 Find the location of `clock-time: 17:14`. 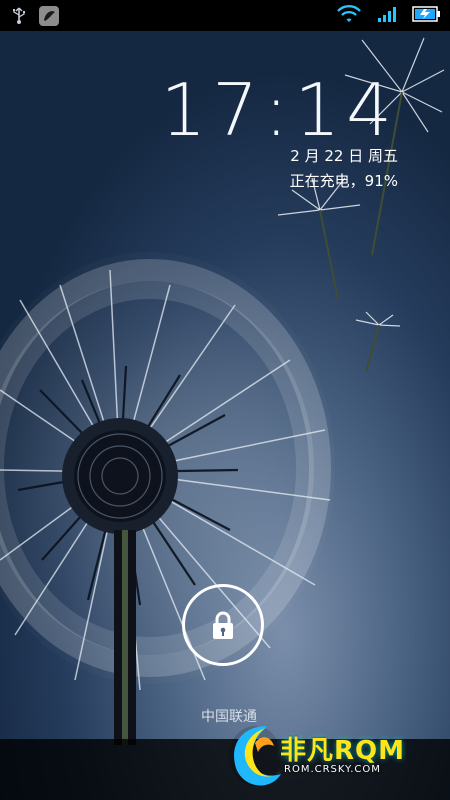

clock-time: 17:14 is located at coordinates (279, 110).